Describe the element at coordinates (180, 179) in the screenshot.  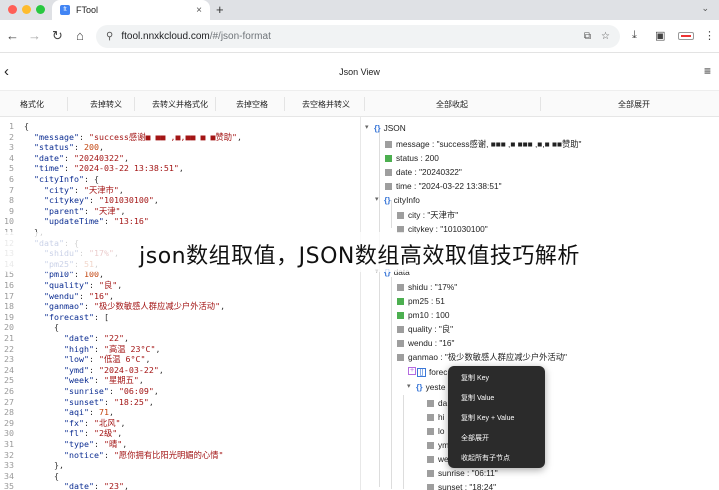
I see `code-line: 6 "cityInfo": {` at that location.